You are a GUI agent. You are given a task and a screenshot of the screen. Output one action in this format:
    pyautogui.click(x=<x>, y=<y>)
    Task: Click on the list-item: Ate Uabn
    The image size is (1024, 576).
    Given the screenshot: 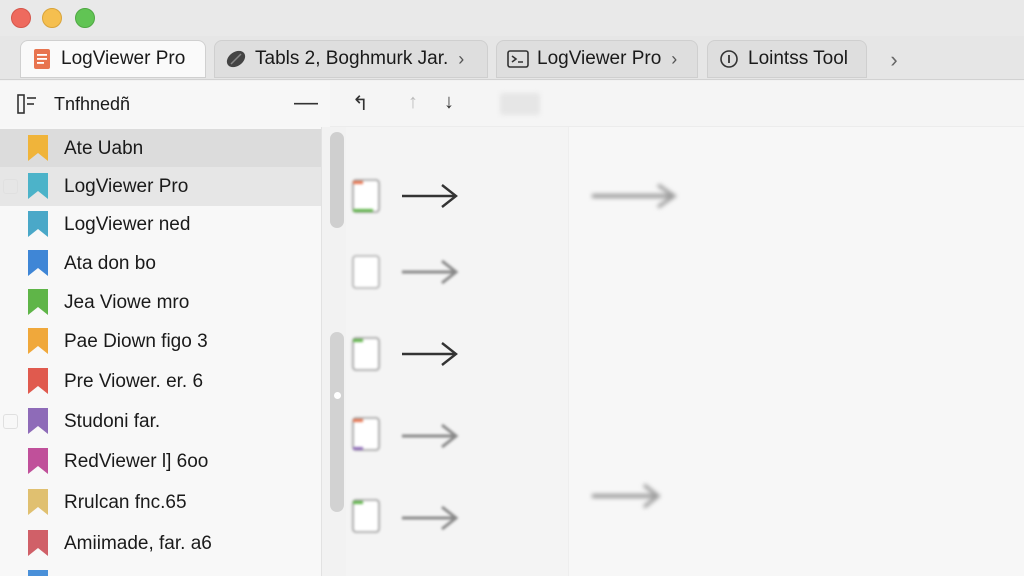 What is the action you would take?
    pyautogui.click(x=160, y=148)
    